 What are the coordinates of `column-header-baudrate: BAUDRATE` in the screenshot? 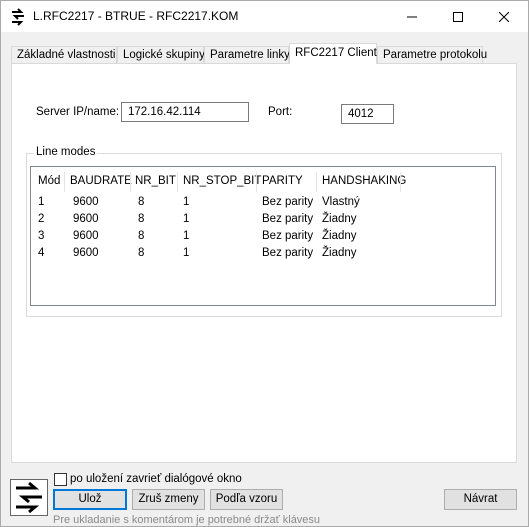 It's located at (101, 183).